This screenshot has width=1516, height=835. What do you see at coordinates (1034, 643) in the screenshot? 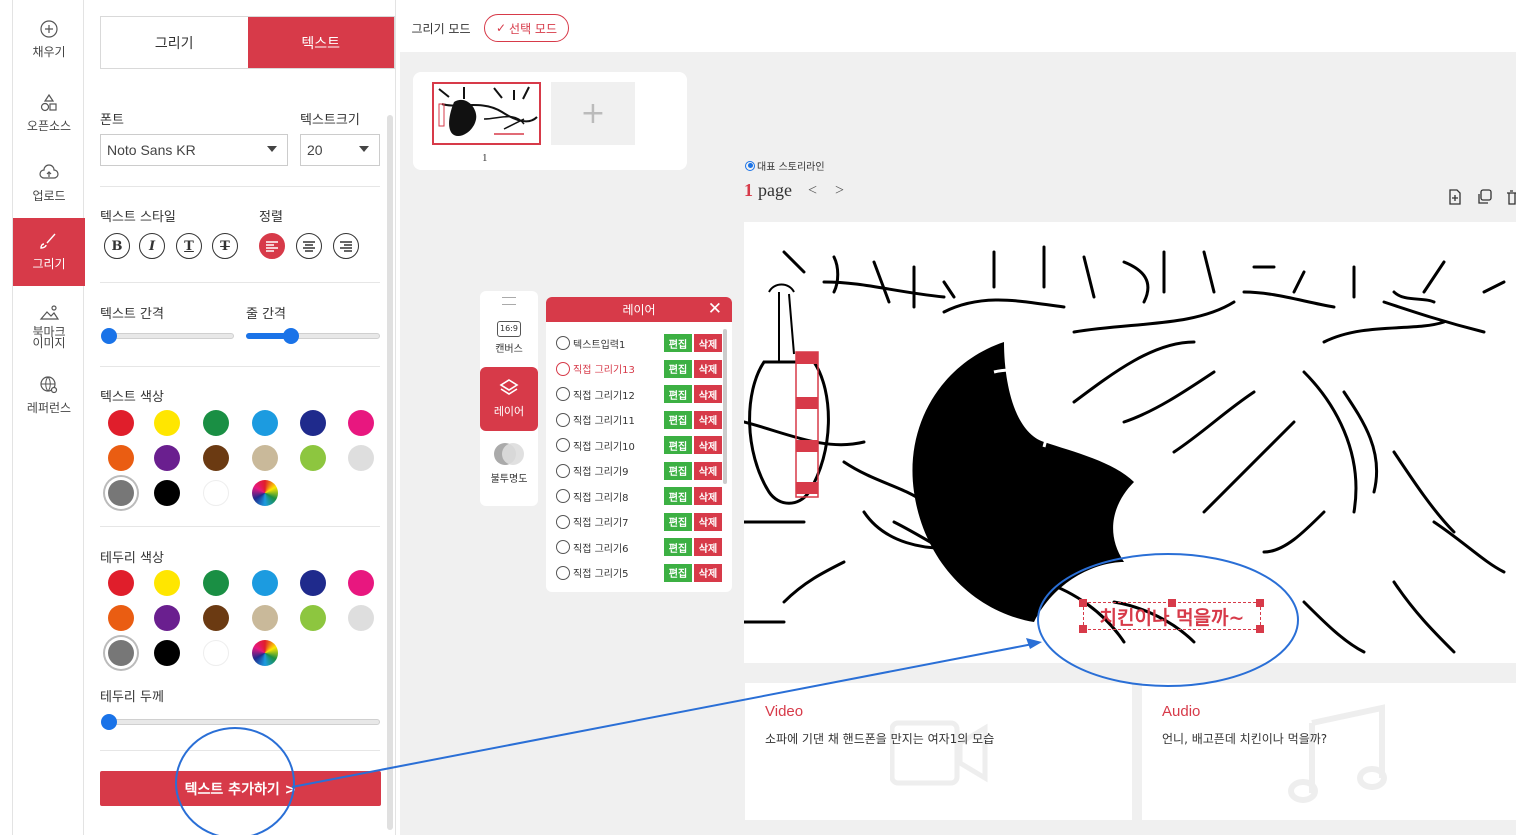
I see `arrowhead-icon` at bounding box center [1034, 643].